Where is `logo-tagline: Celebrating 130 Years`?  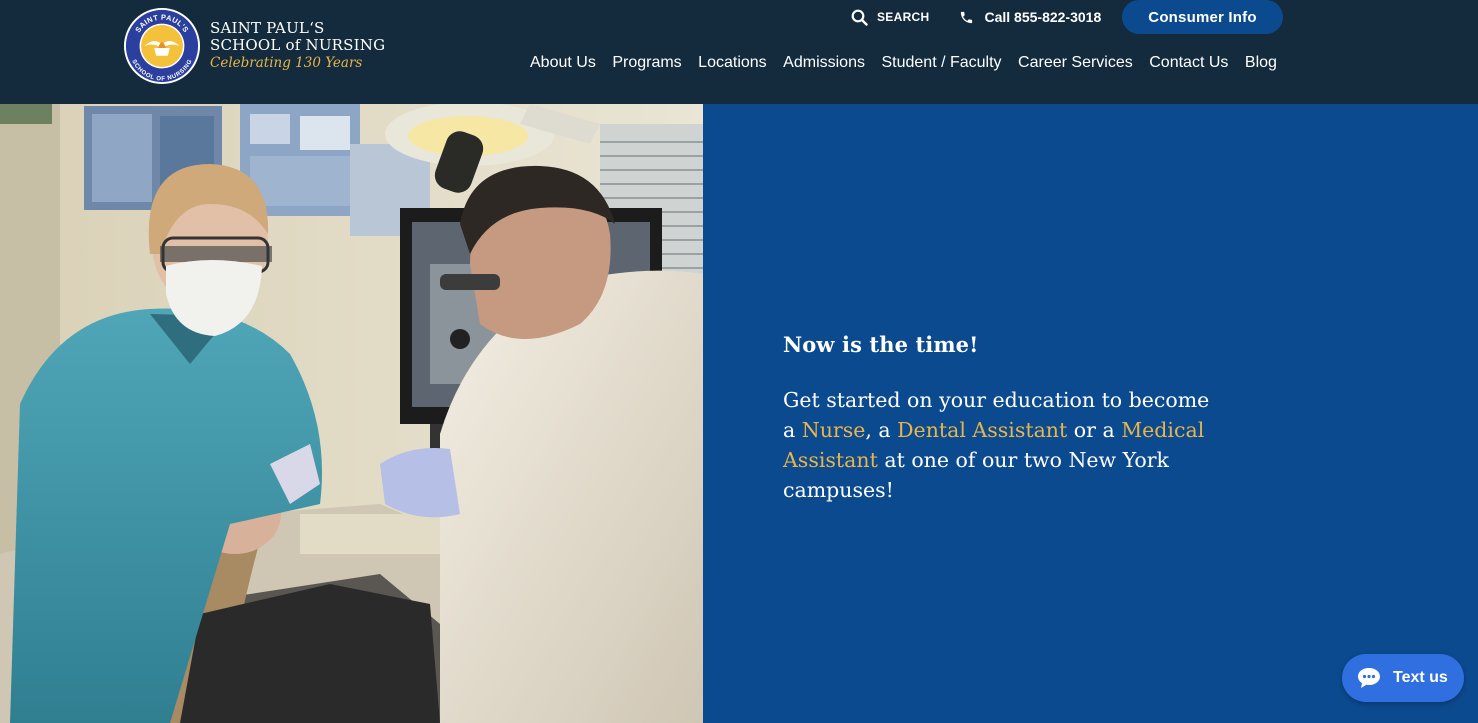 logo-tagline: Celebrating 130 Years is located at coordinates (286, 63).